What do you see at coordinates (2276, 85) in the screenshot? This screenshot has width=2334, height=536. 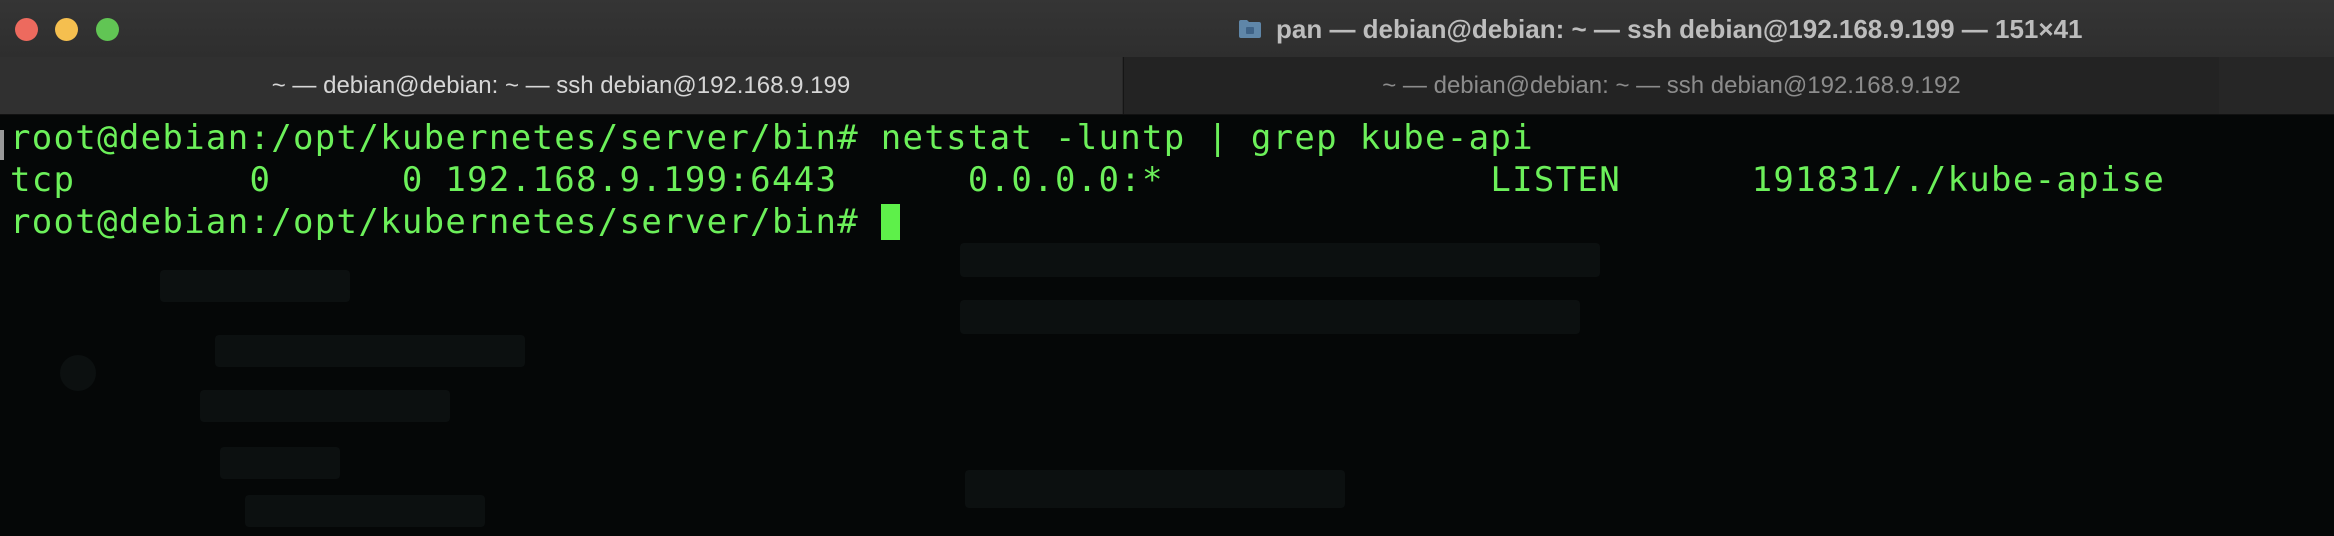 I see `tab-bar-empty-area` at bounding box center [2276, 85].